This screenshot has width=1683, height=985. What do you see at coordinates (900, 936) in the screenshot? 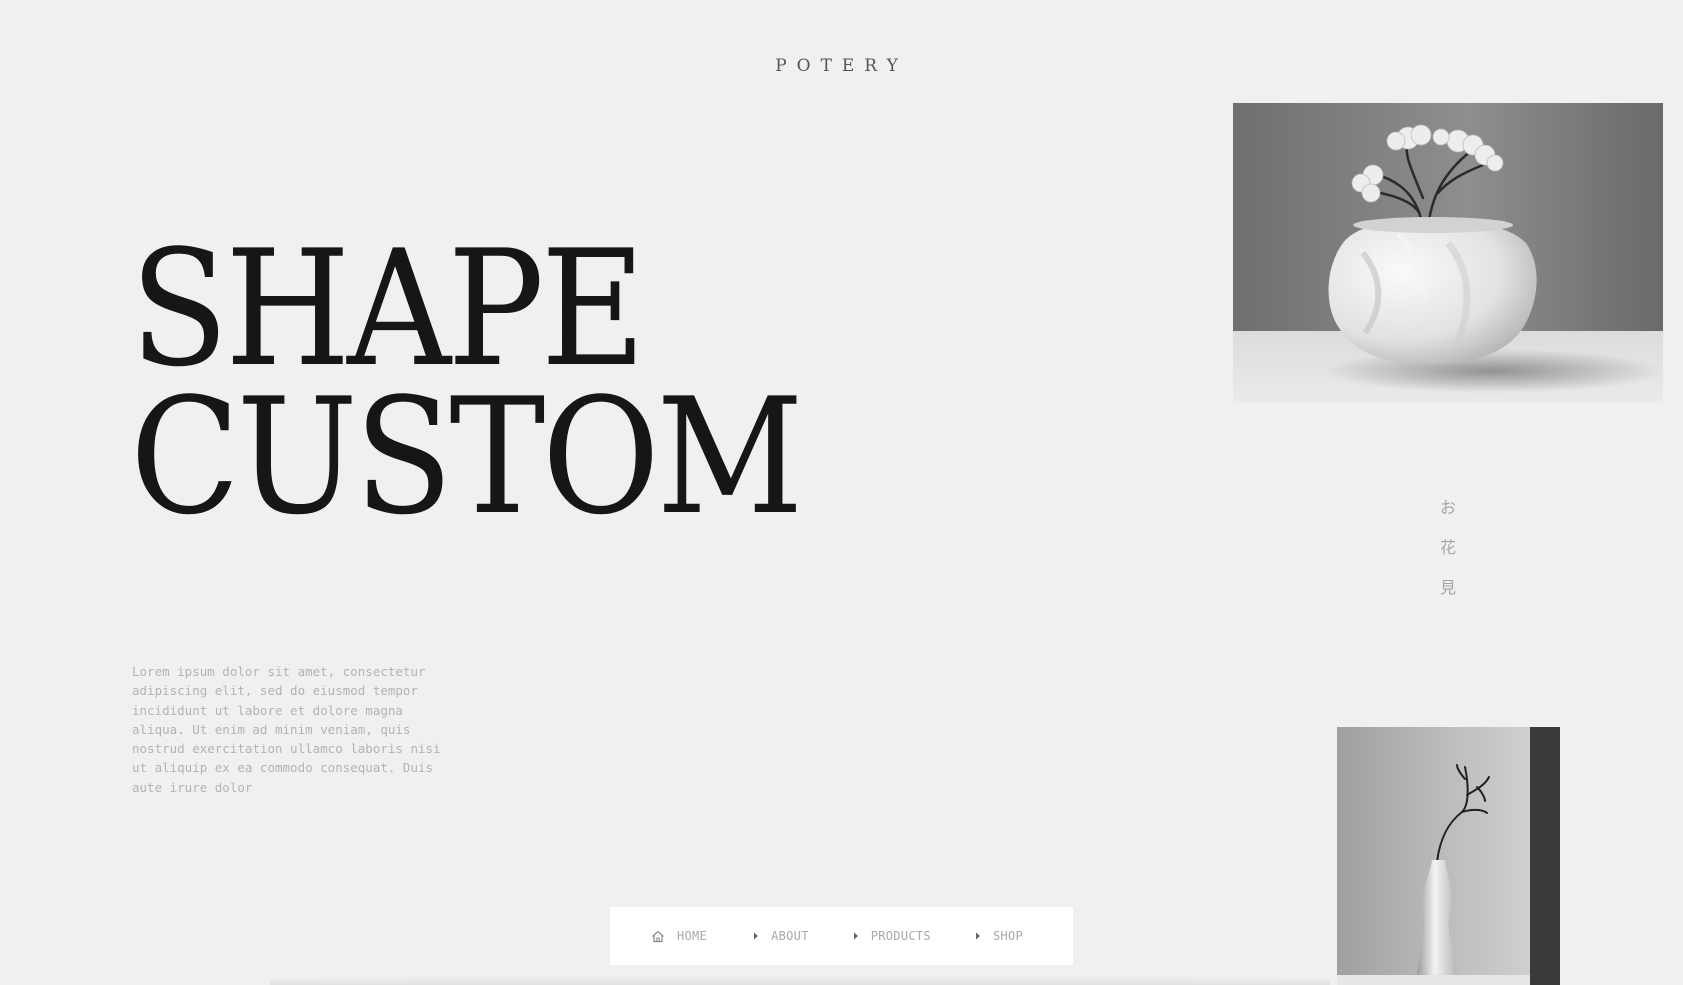
I see `nav-products-label: PRODUCTS` at bounding box center [900, 936].